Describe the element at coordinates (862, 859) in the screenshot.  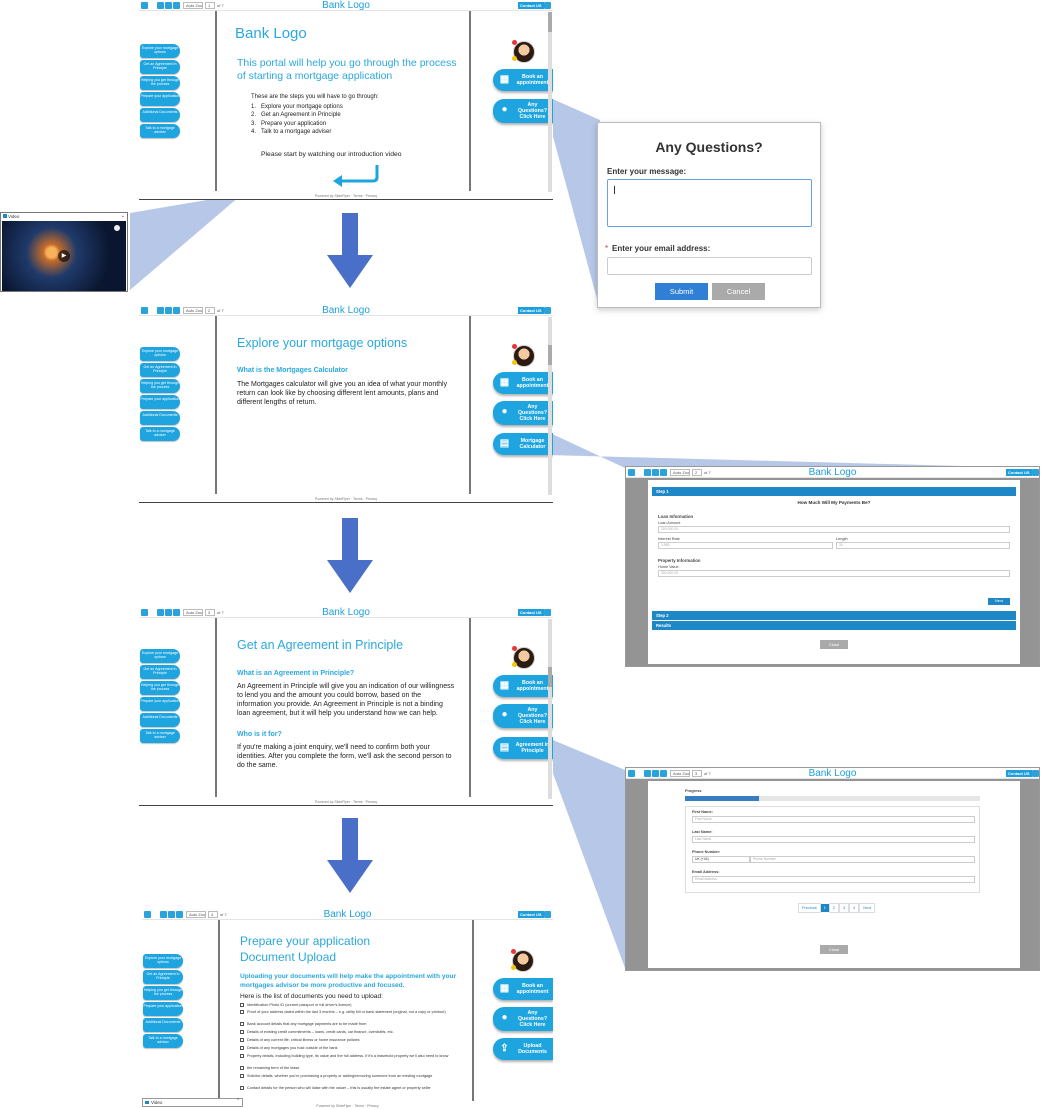
I see `phone-input: Phone Number` at that location.